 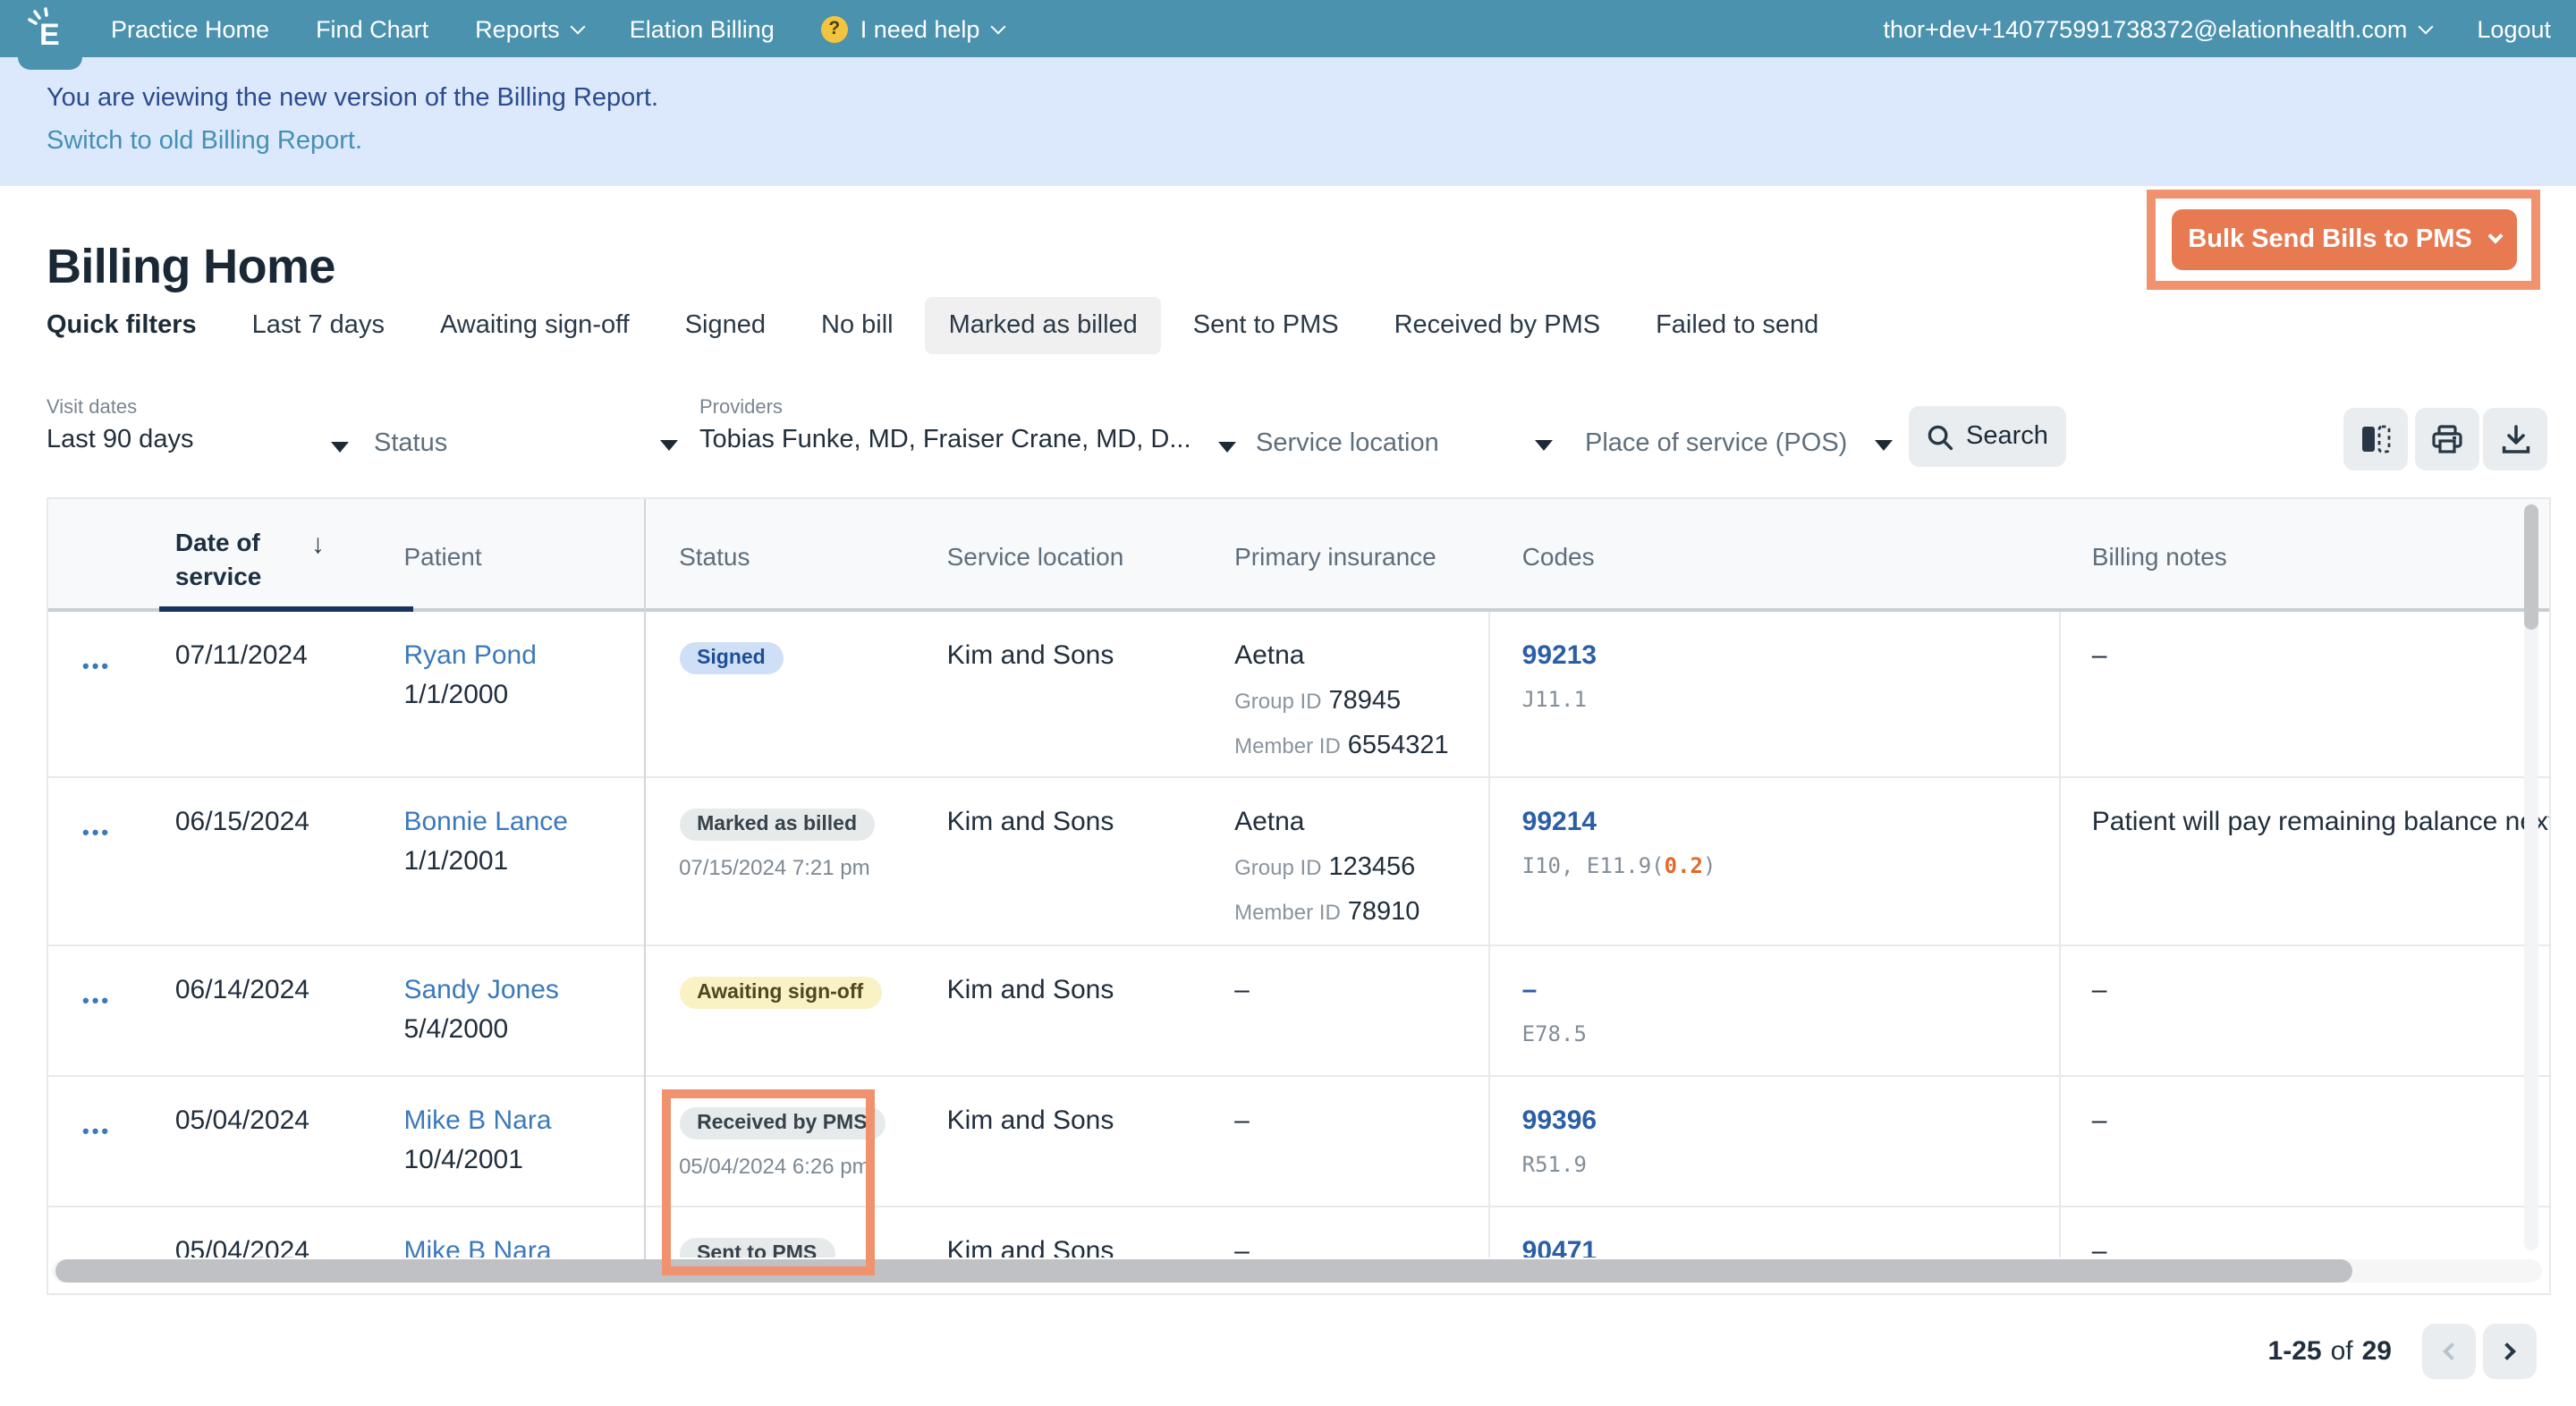 I want to click on header-billing-notes: Billing notes, so click(x=2305, y=553).